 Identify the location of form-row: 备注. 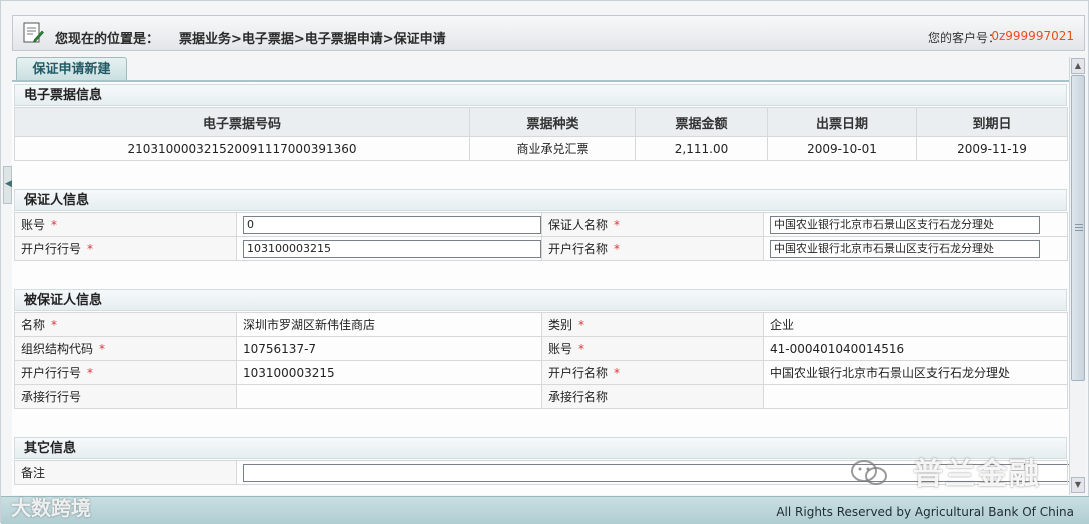
(541, 472).